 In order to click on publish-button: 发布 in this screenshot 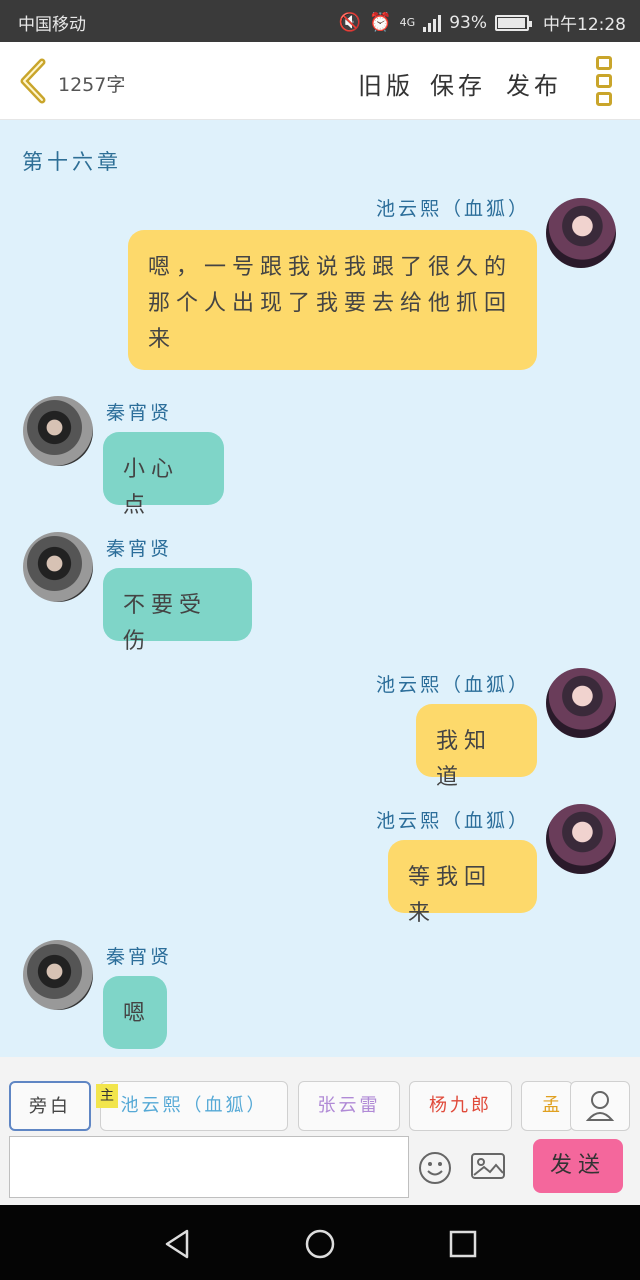, I will do `click(534, 83)`.